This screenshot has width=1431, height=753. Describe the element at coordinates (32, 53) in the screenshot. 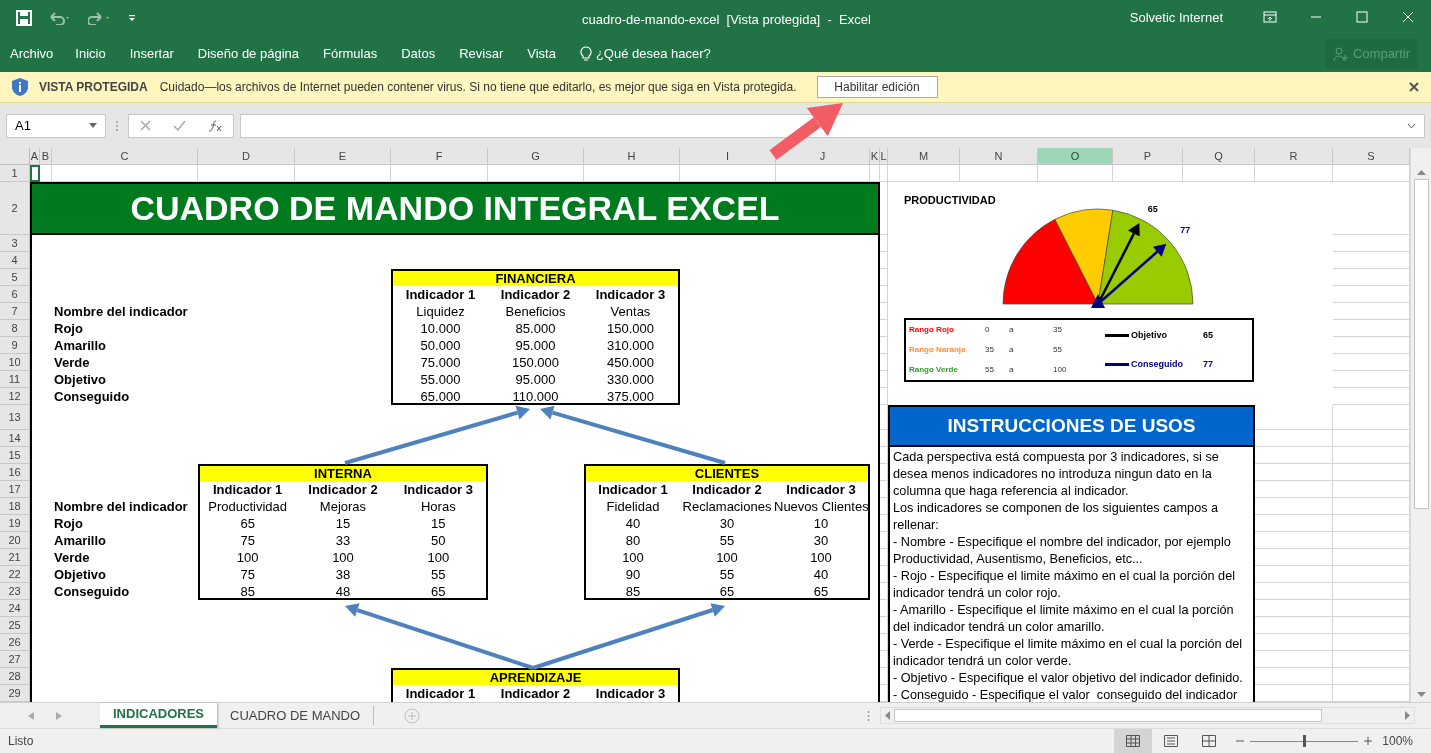

I see `ribbon-tab: Archivo` at that location.